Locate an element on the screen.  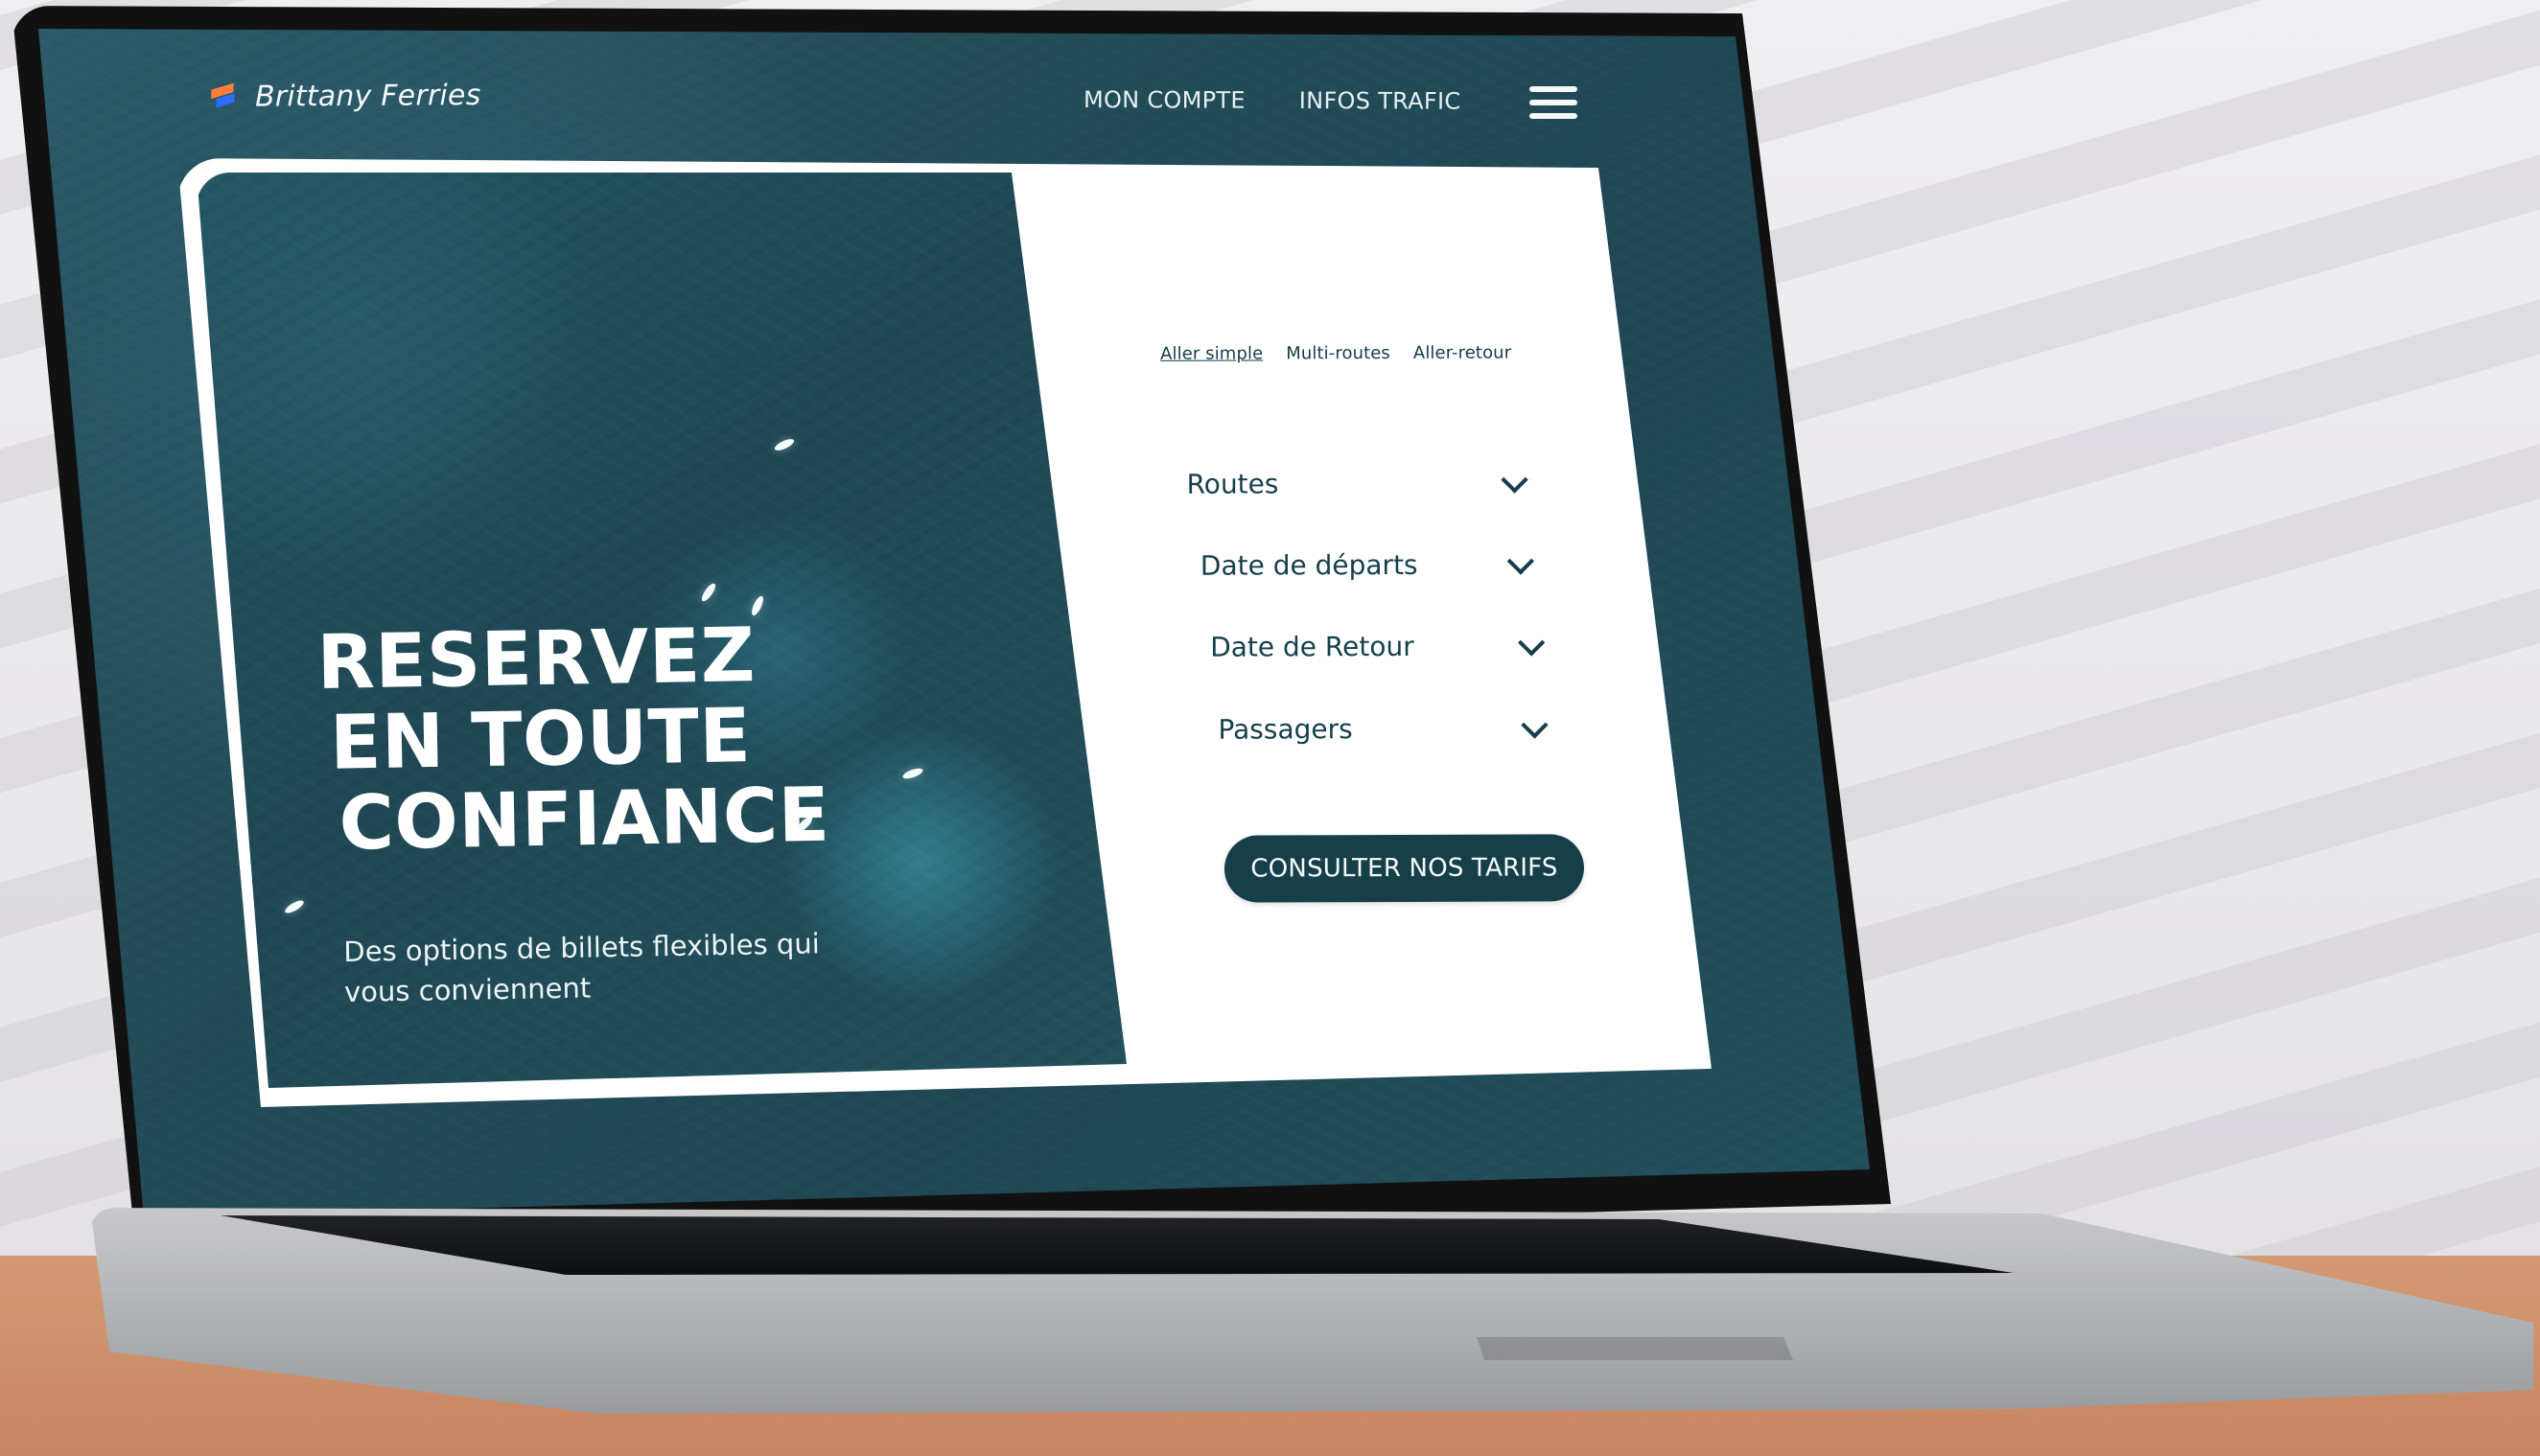
menu-icon is located at coordinates (1553, 102).